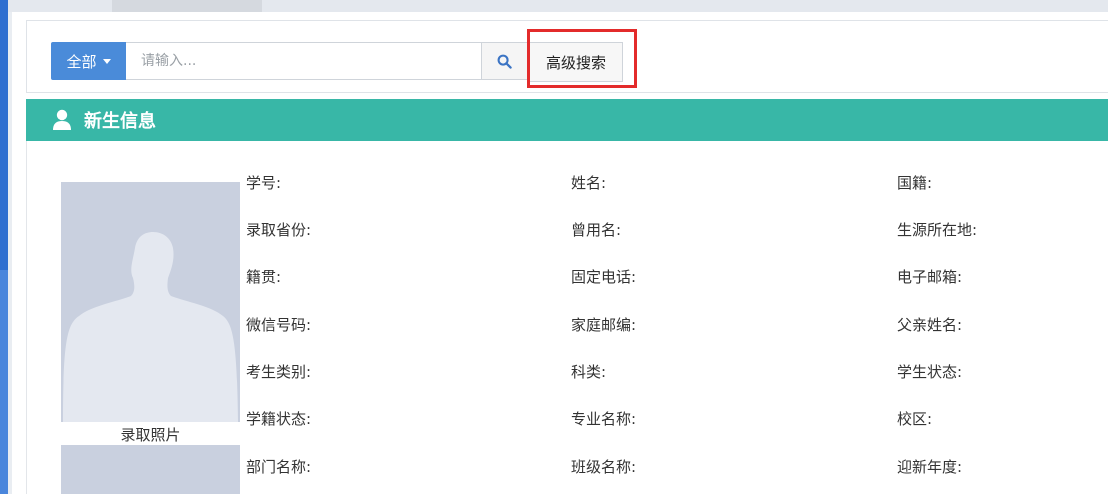 This screenshot has height=494, width=1108. Describe the element at coordinates (558, 6) in the screenshot. I see `top-tab-bar` at that location.